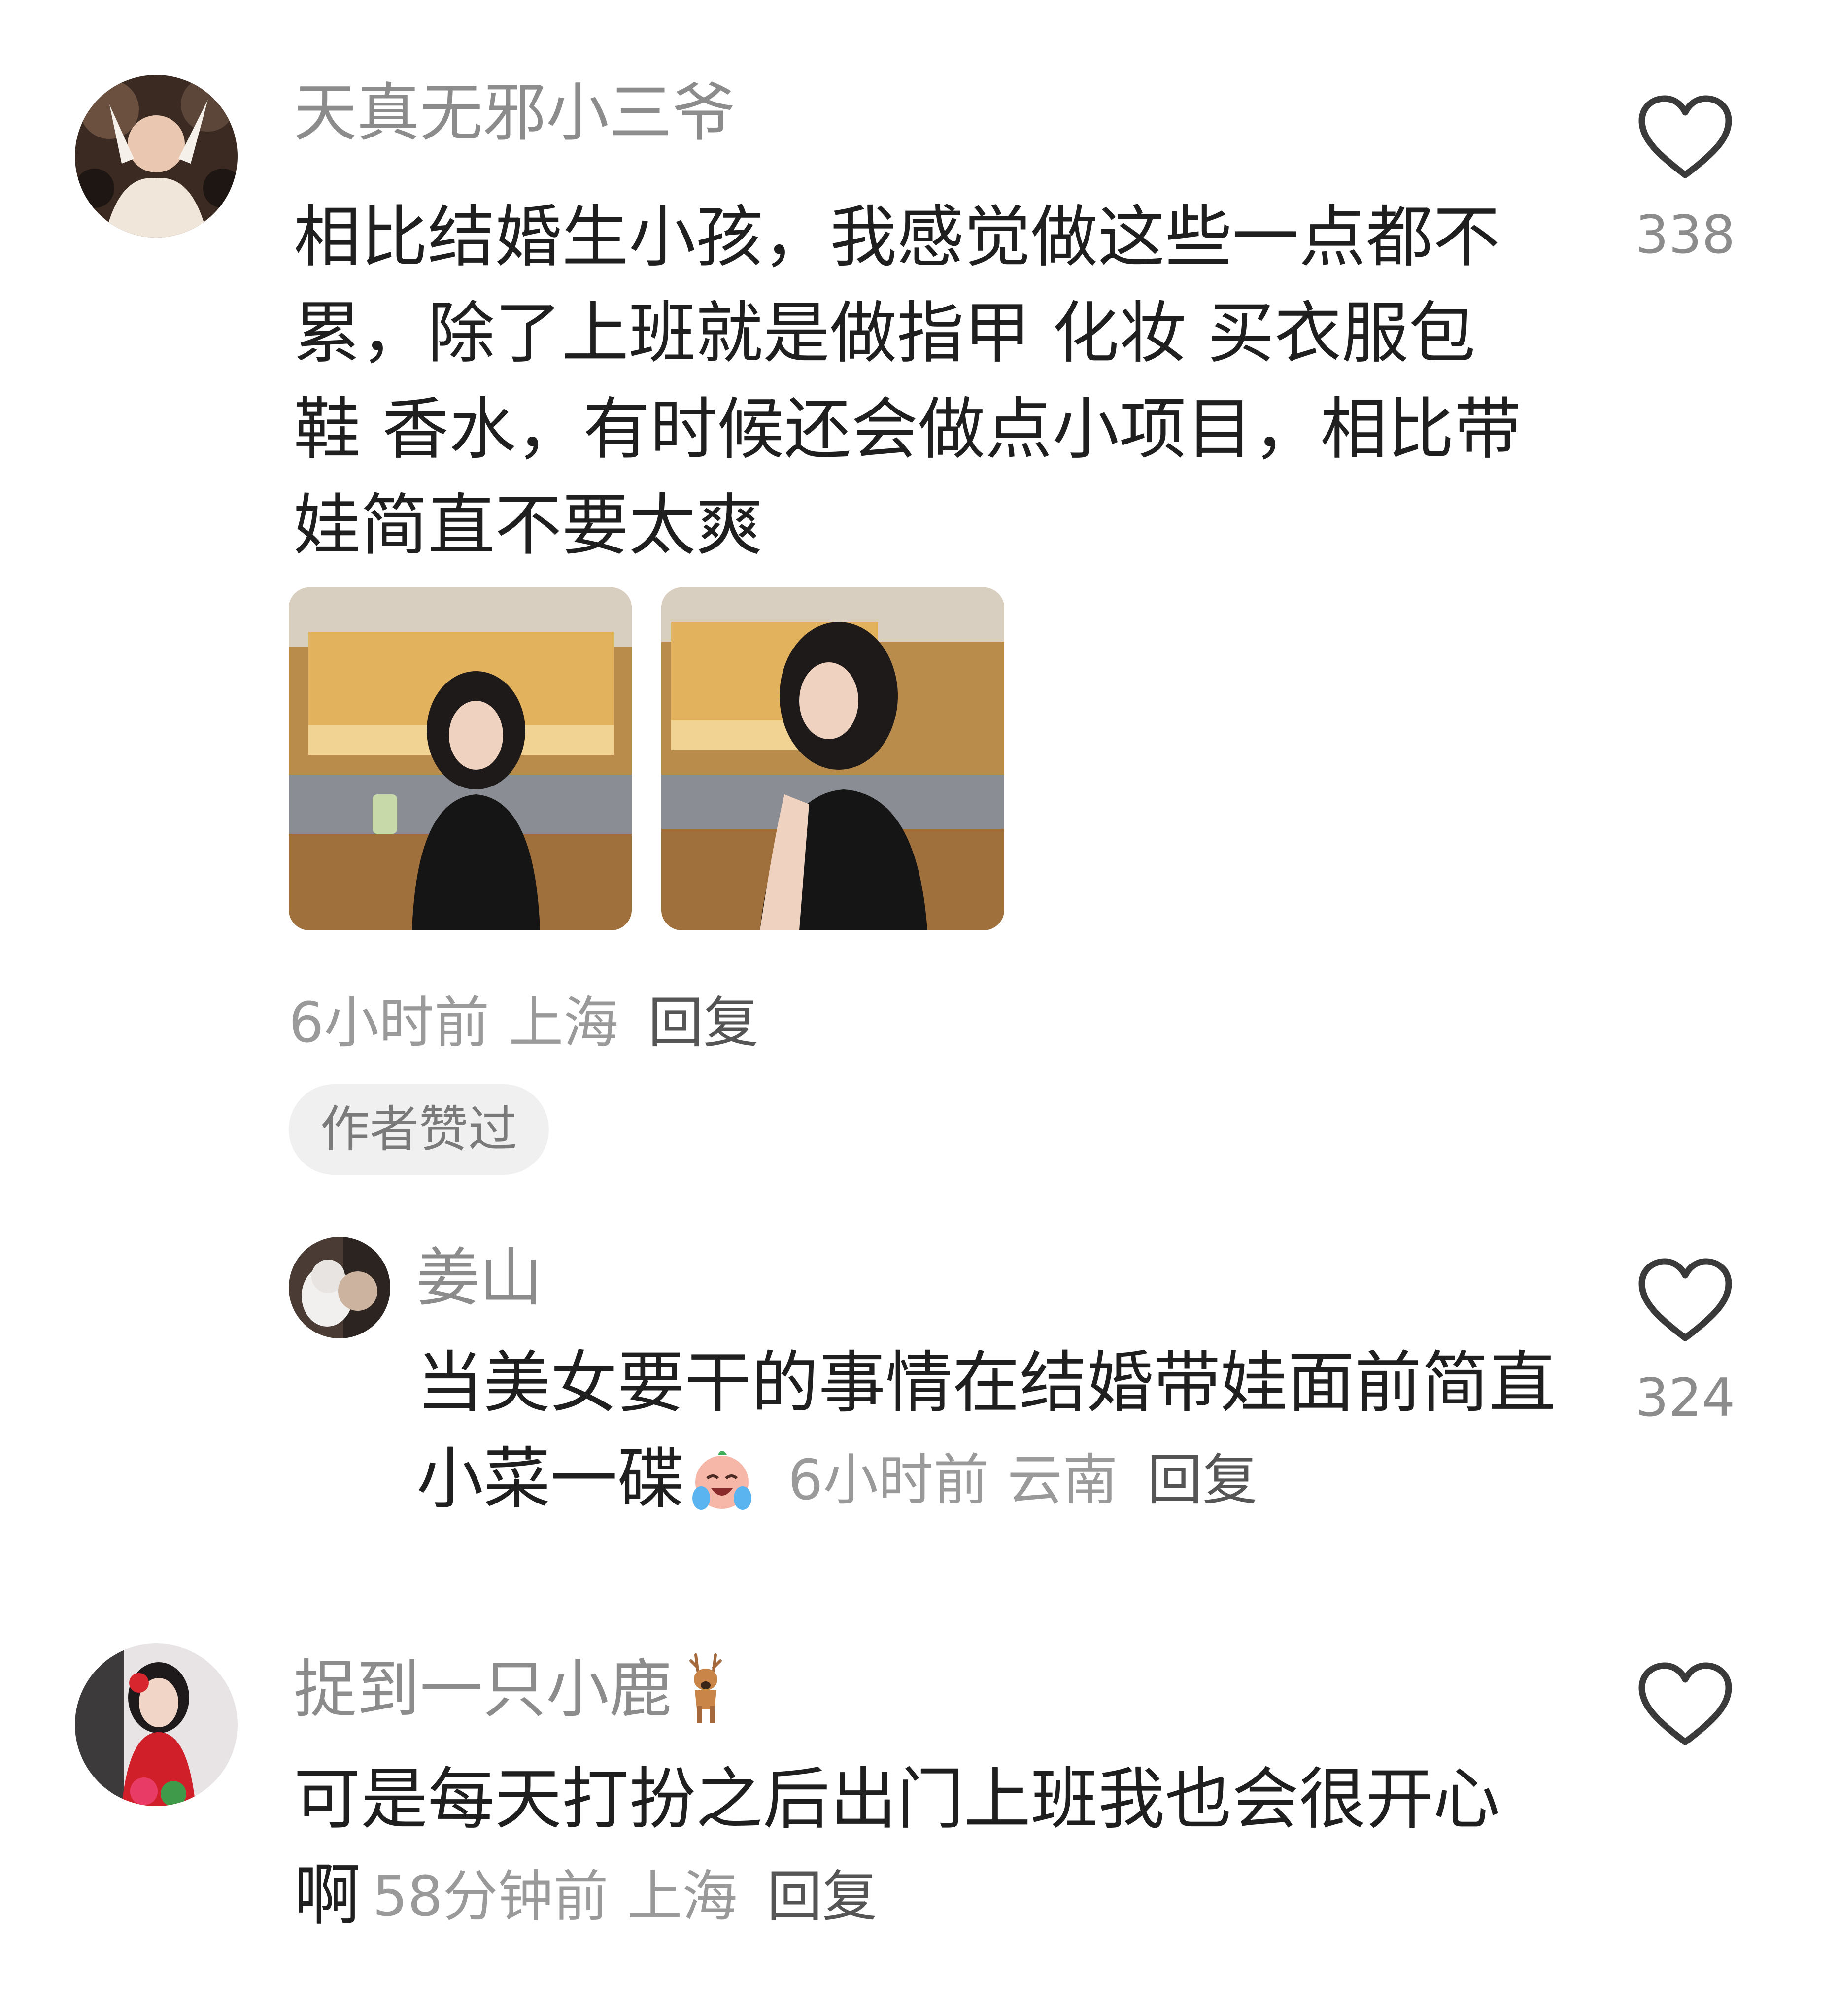  Describe the element at coordinates (419, 1129) in the screenshot. I see `author-liked-badge: 作者赞过` at that location.